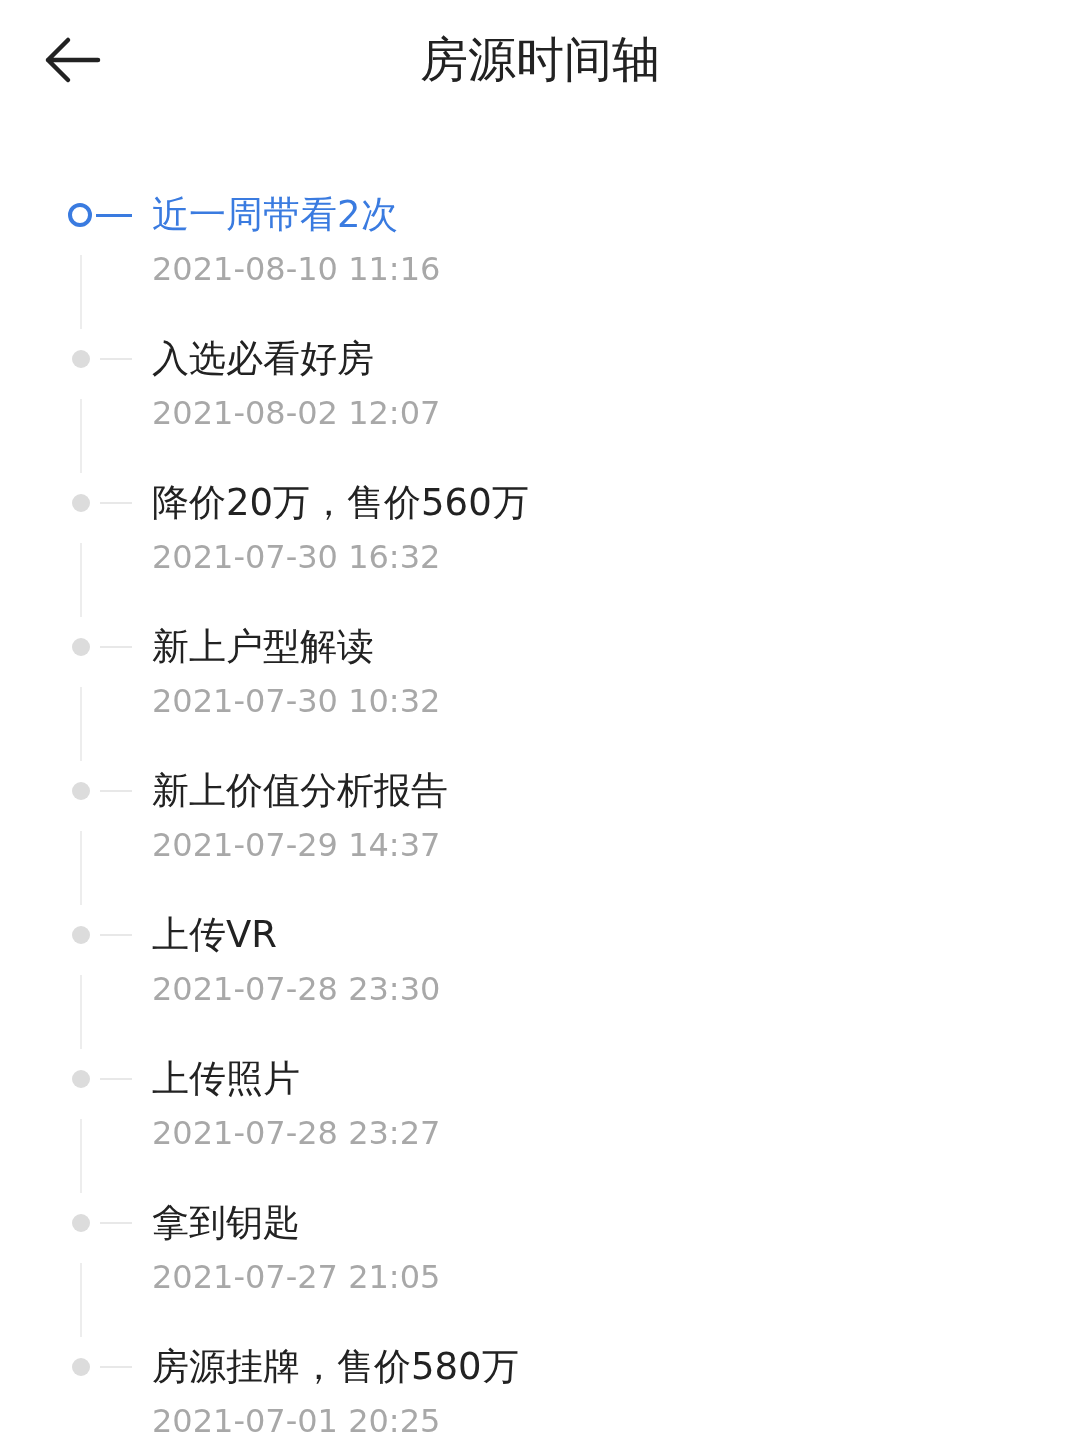  I want to click on event-title: 近一周带看2次, so click(275, 215).